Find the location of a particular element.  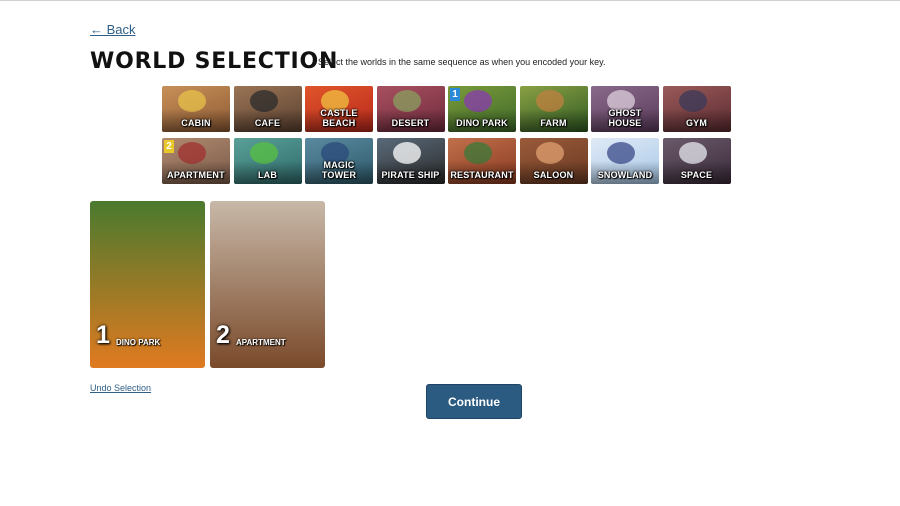

world-tile-gym: GYM is located at coordinates (696, 109).